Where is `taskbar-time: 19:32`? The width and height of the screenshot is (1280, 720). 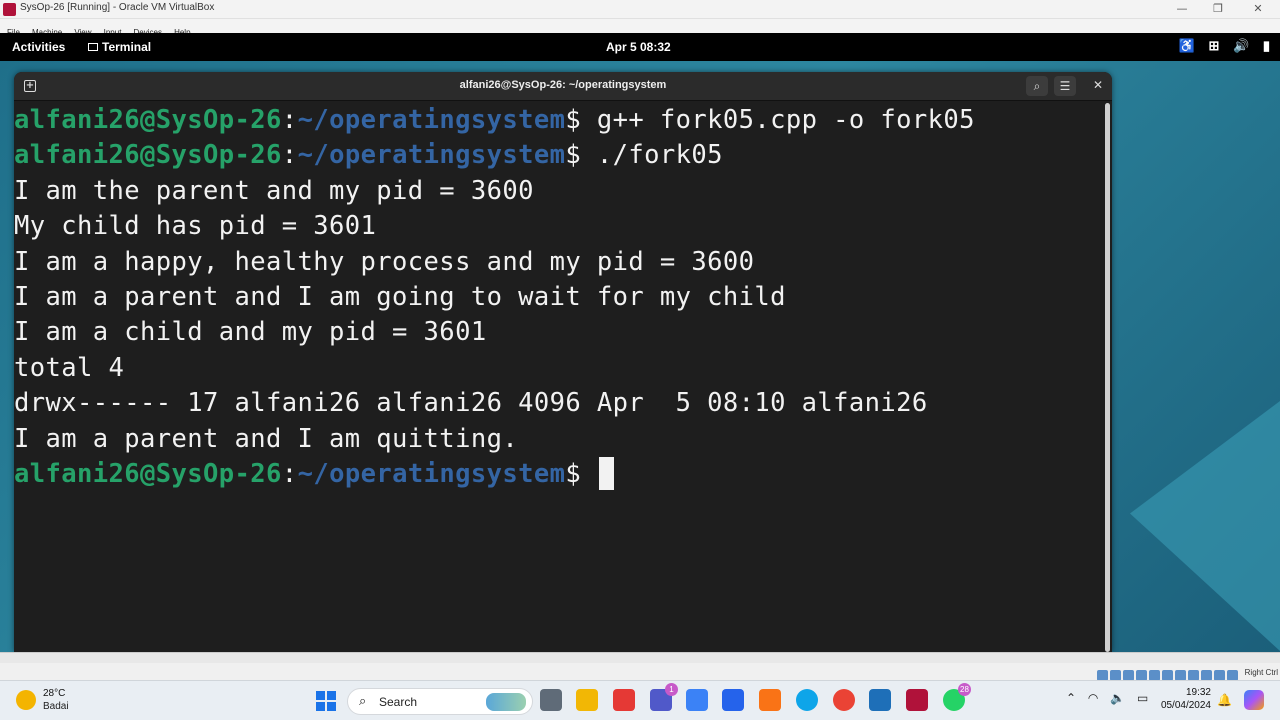 taskbar-time: 19:32 is located at coordinates (1198, 692).